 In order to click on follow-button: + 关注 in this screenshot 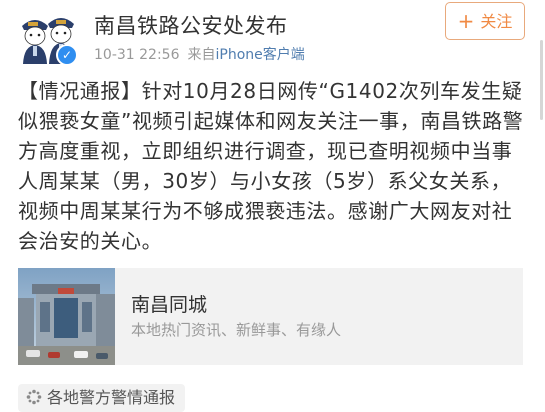, I will do `click(485, 21)`.